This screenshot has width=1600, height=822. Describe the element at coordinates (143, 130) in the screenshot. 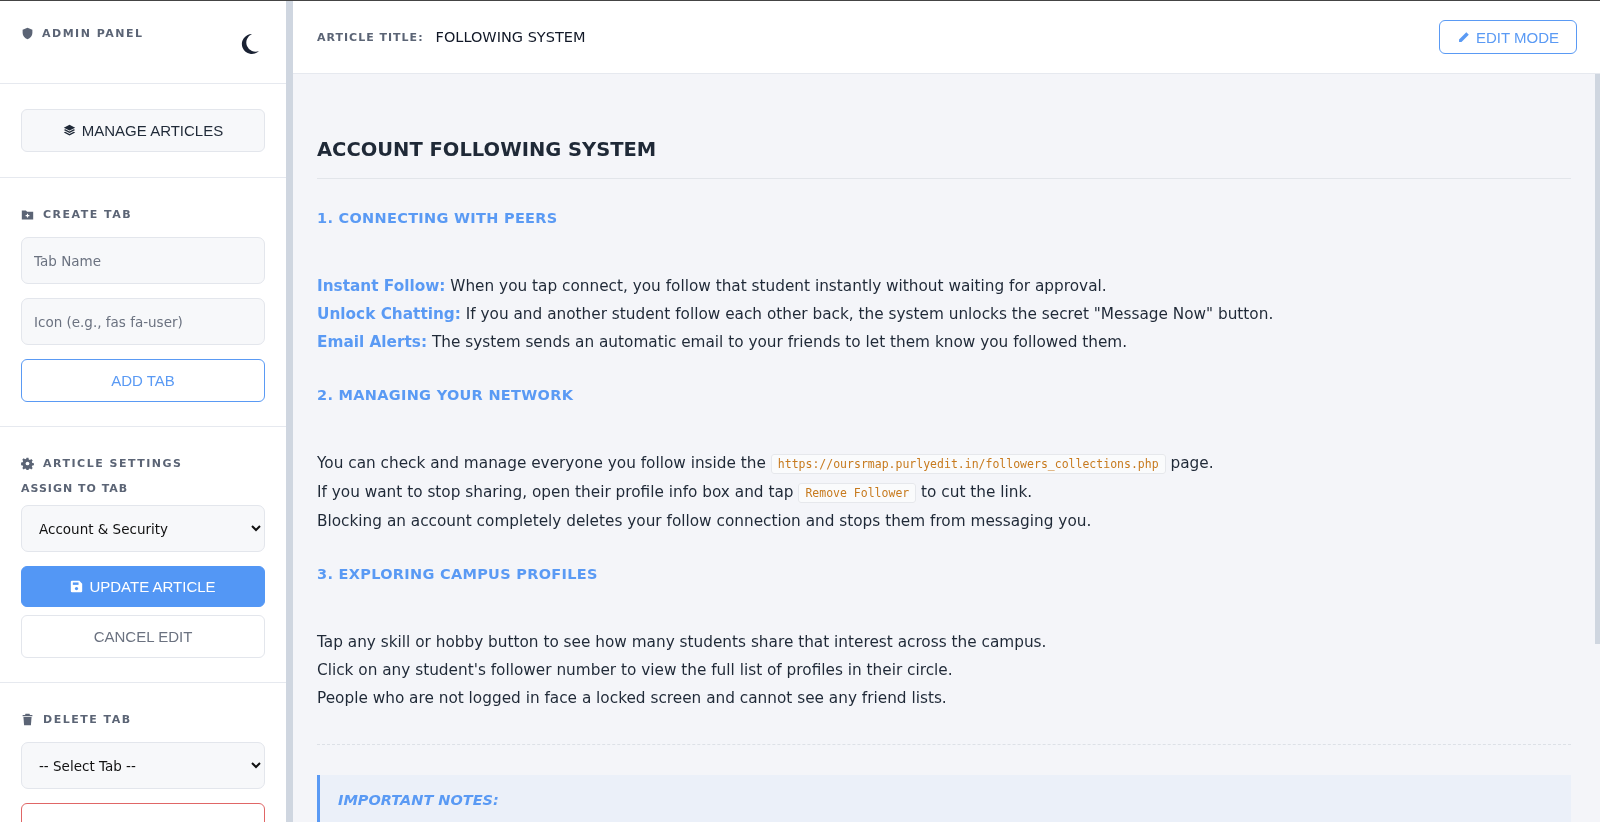

I see `manage-articles-button: MANAGE ARTICLES` at that location.